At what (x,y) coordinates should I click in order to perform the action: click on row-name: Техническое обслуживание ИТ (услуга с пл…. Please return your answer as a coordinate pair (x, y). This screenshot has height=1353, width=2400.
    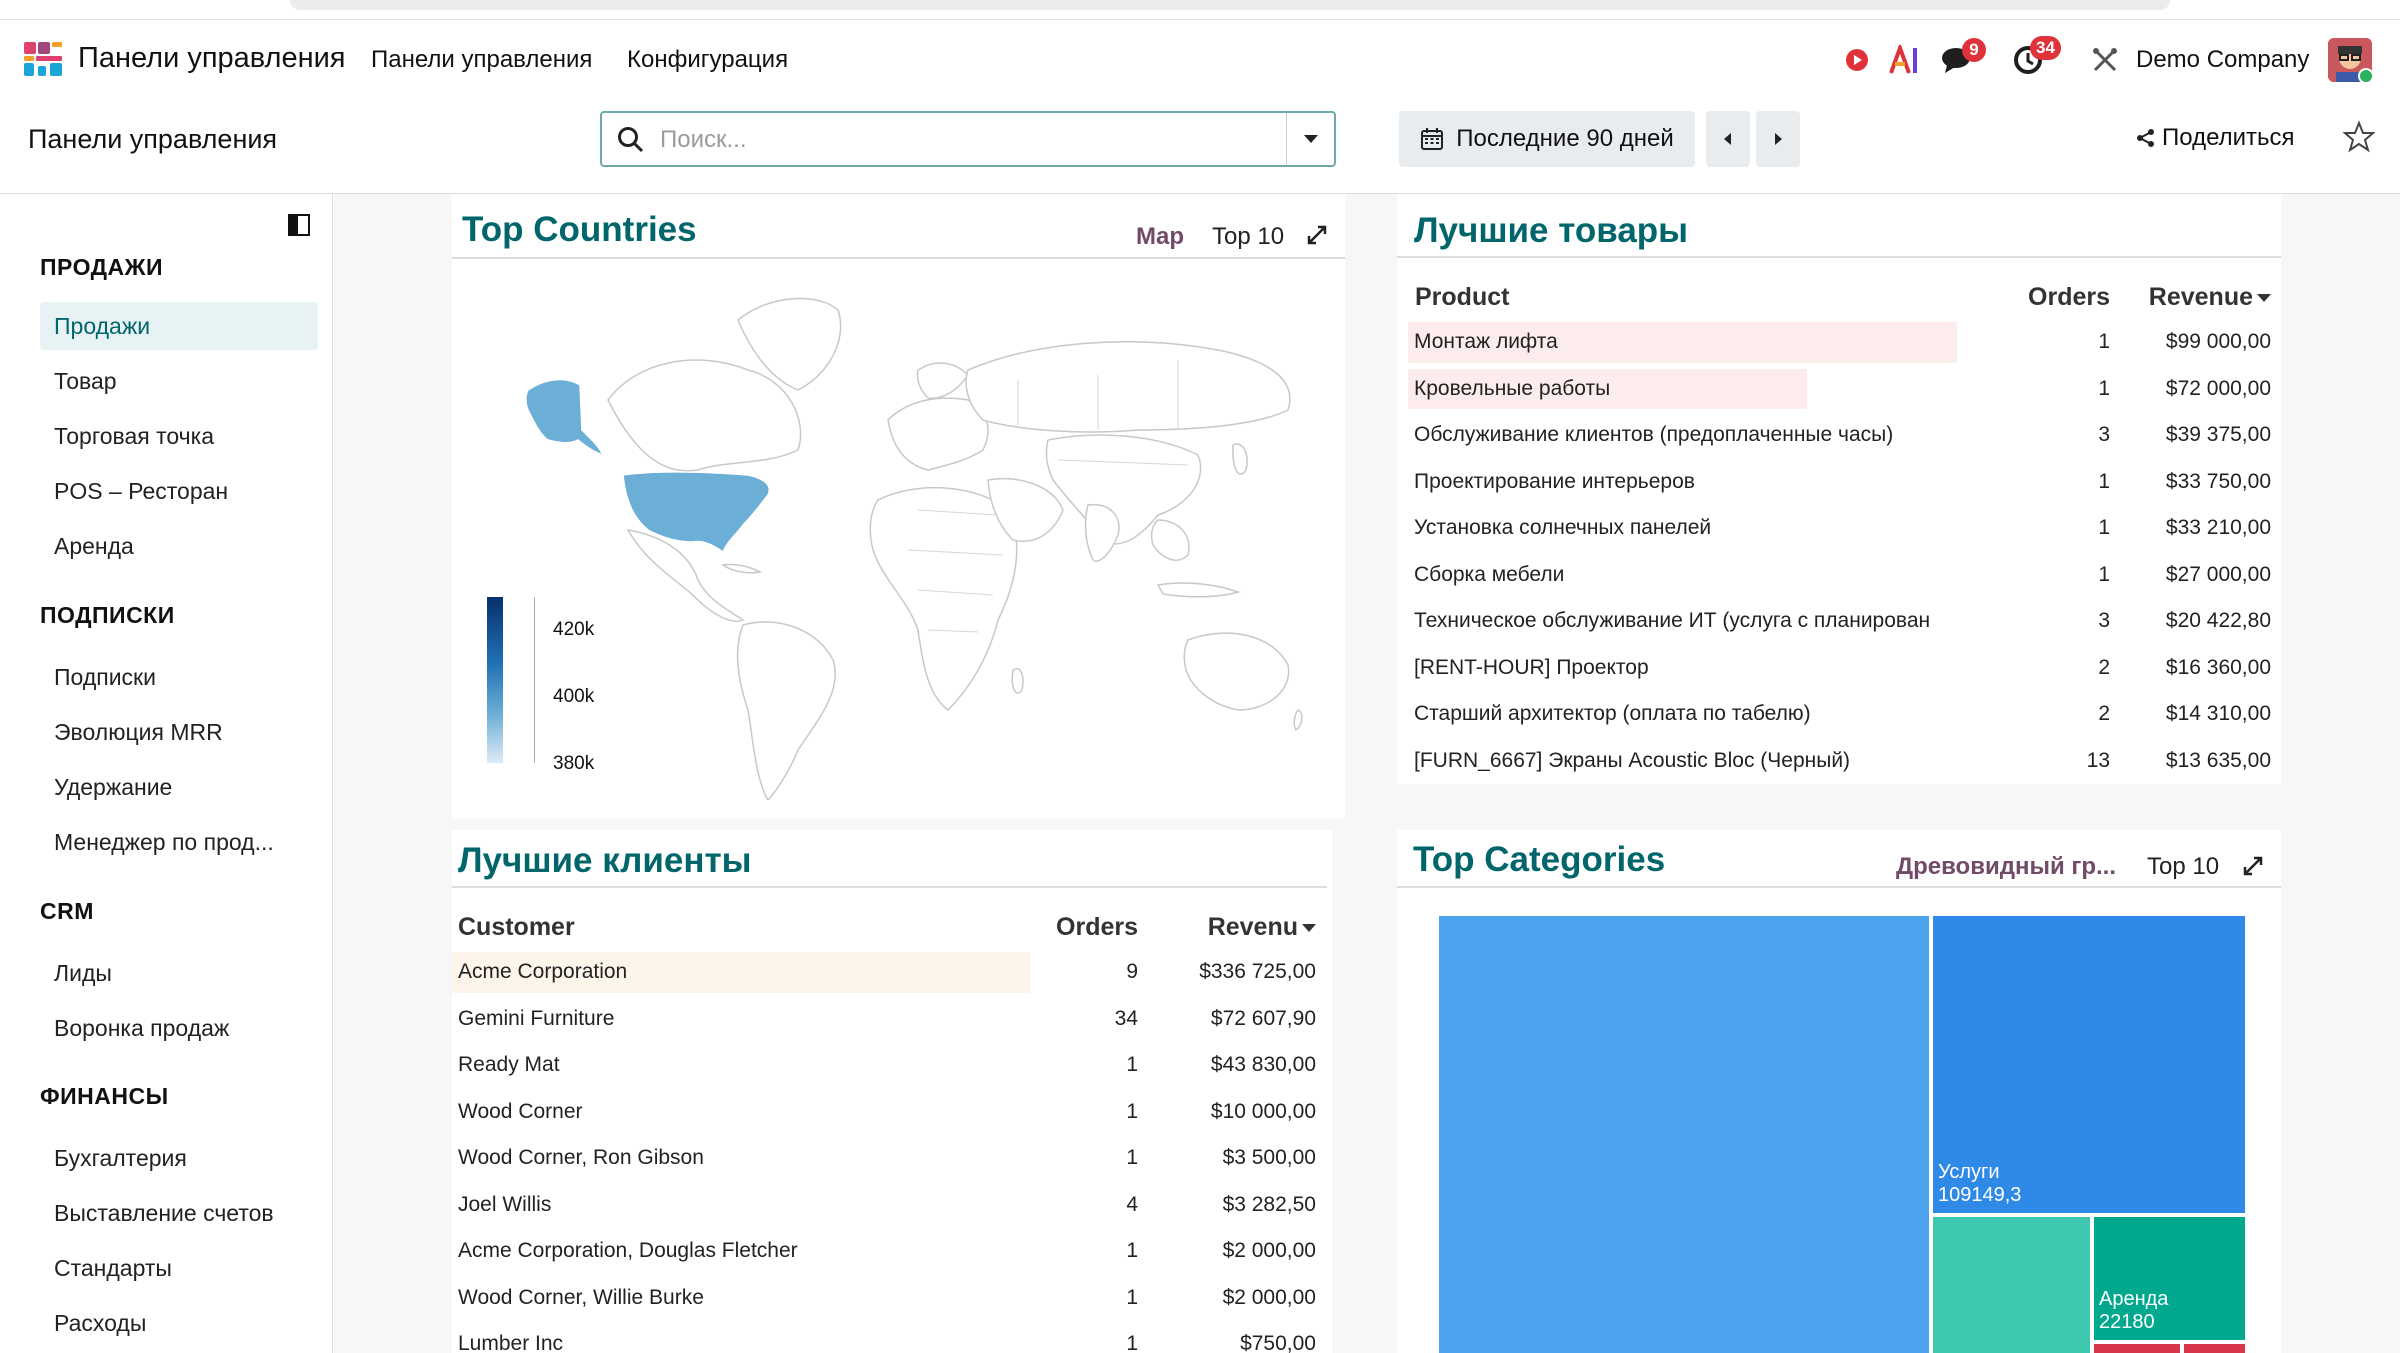
    Looking at the image, I should click on (1672, 621).